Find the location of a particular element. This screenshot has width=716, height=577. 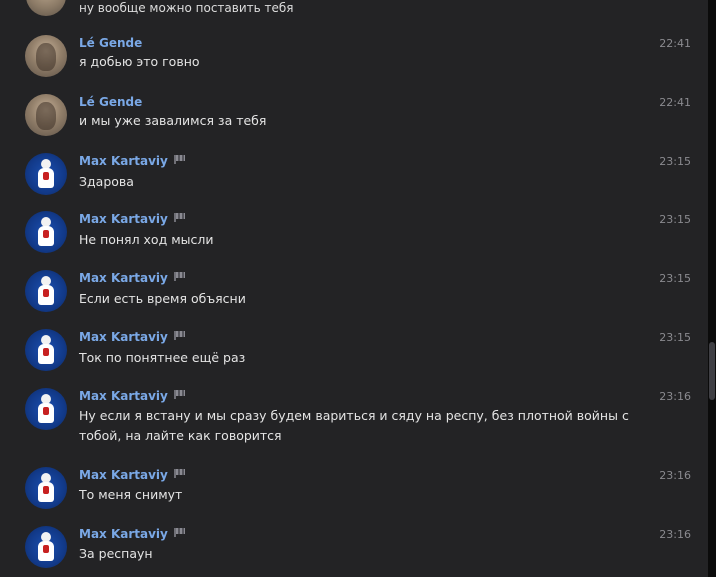

message-text: То меня снимут is located at coordinates (131, 494).